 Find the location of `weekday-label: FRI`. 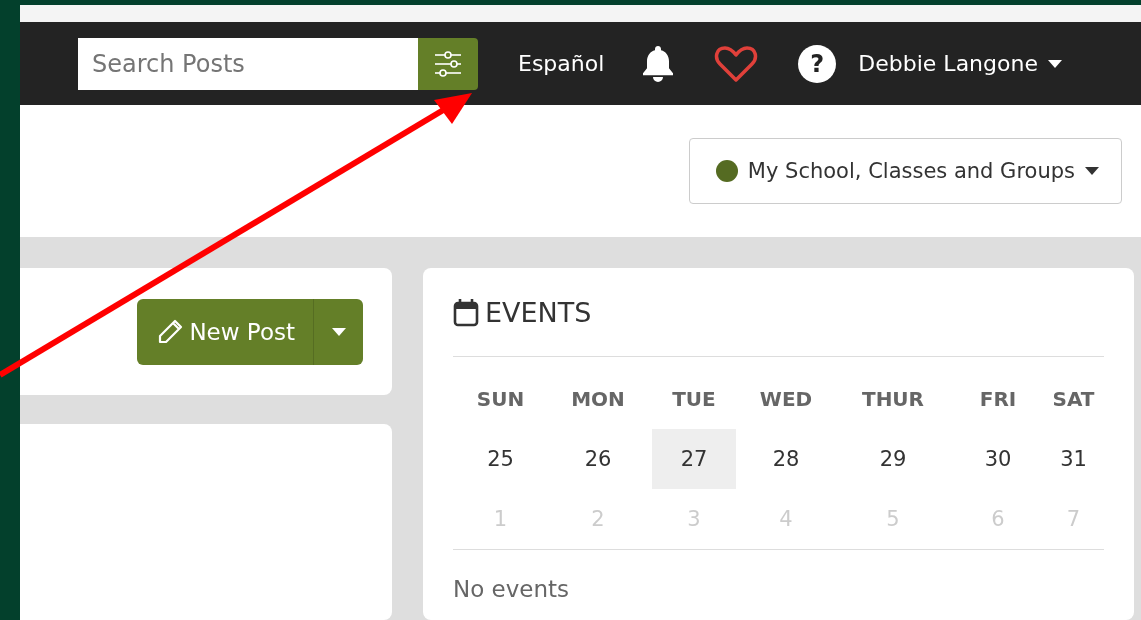

weekday-label: FRI is located at coordinates (998, 399).